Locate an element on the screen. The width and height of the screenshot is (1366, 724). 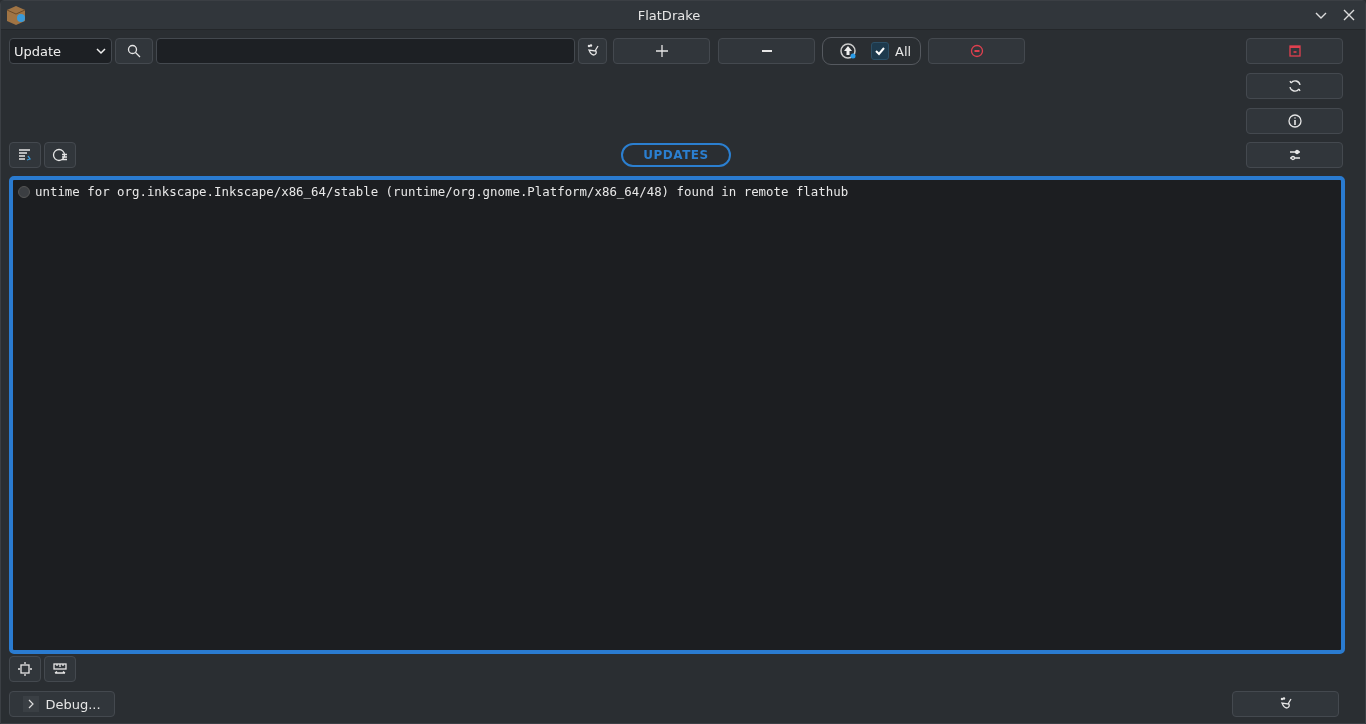
fit-icon is located at coordinates (25, 669).